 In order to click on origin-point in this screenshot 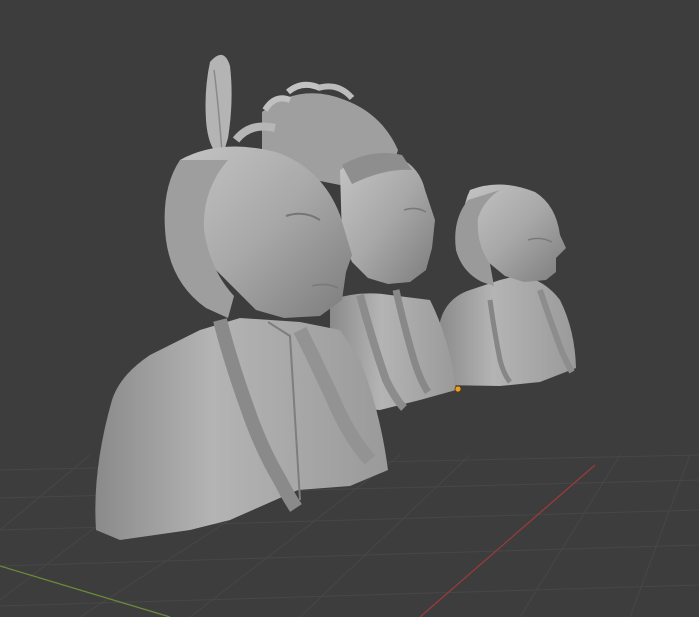, I will do `click(458, 389)`.